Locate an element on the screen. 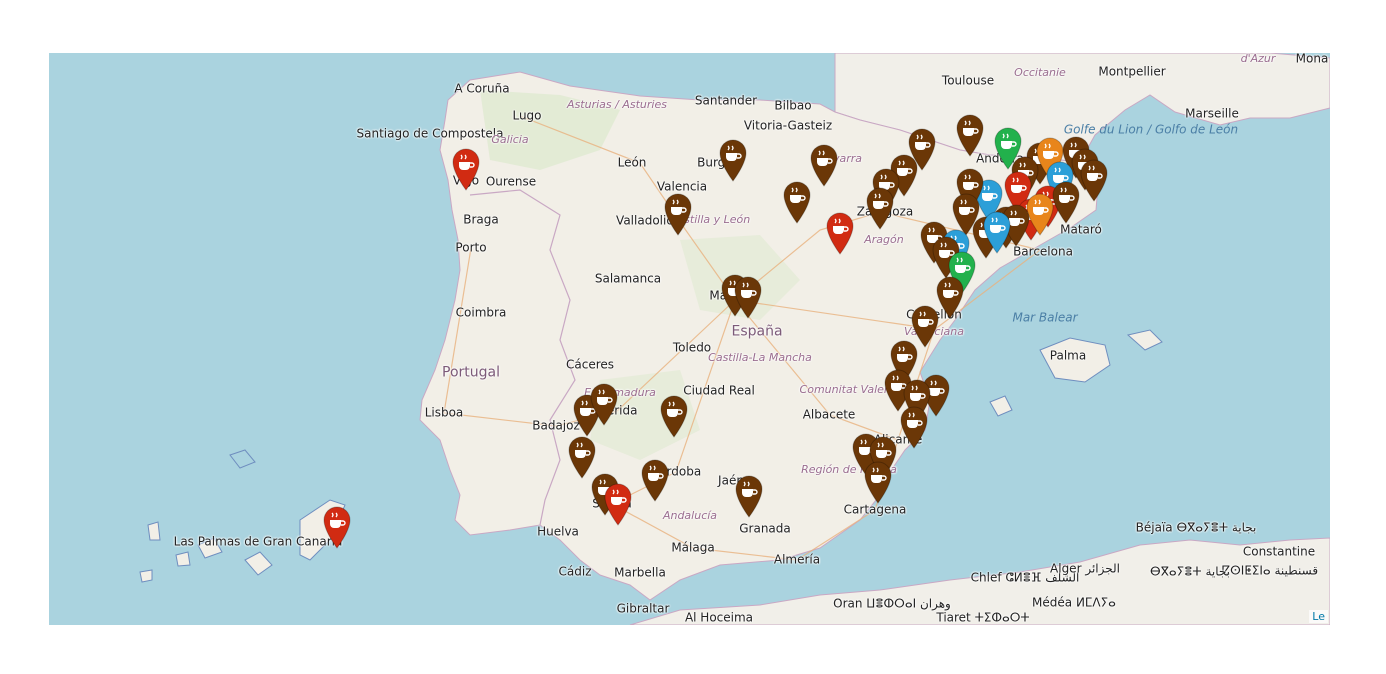 The height and width of the screenshot is (674, 1386). map-label: Lisboa is located at coordinates (444, 412).